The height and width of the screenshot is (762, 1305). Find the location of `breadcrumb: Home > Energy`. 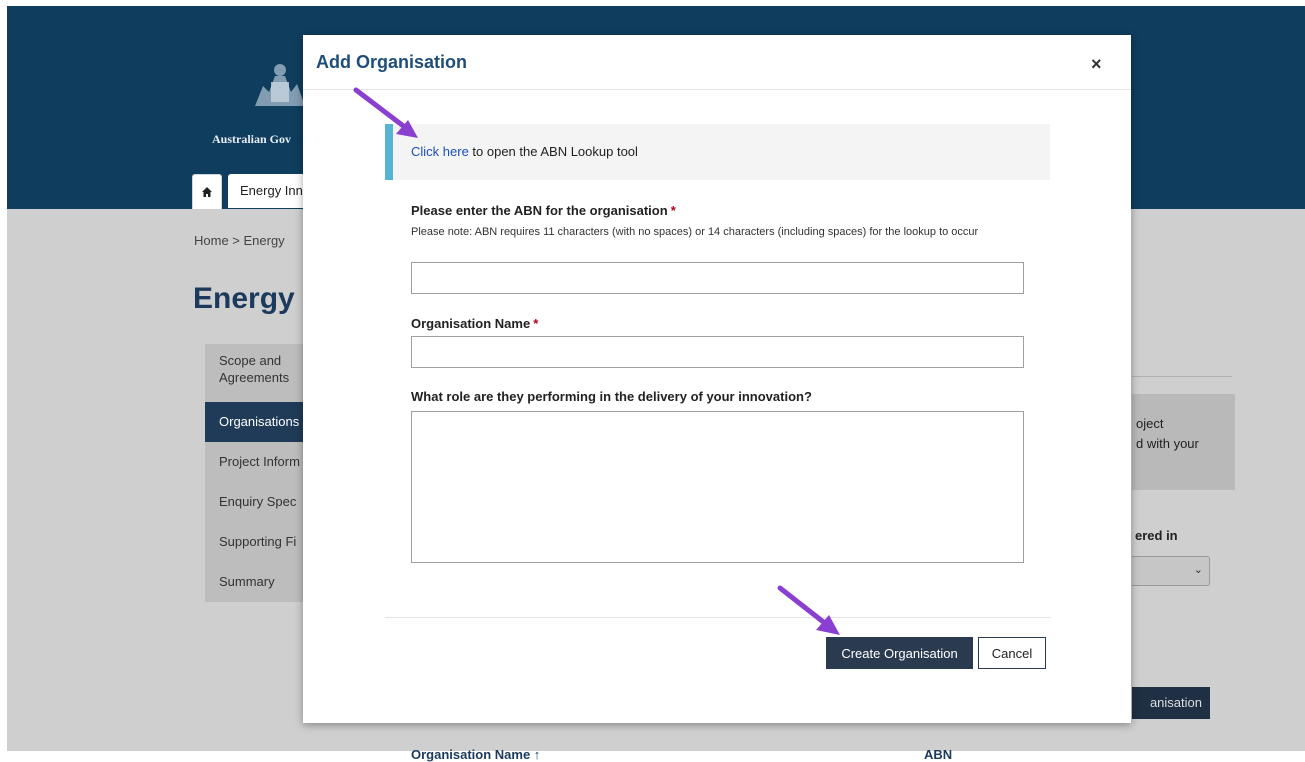

breadcrumb: Home > Energy is located at coordinates (239, 240).